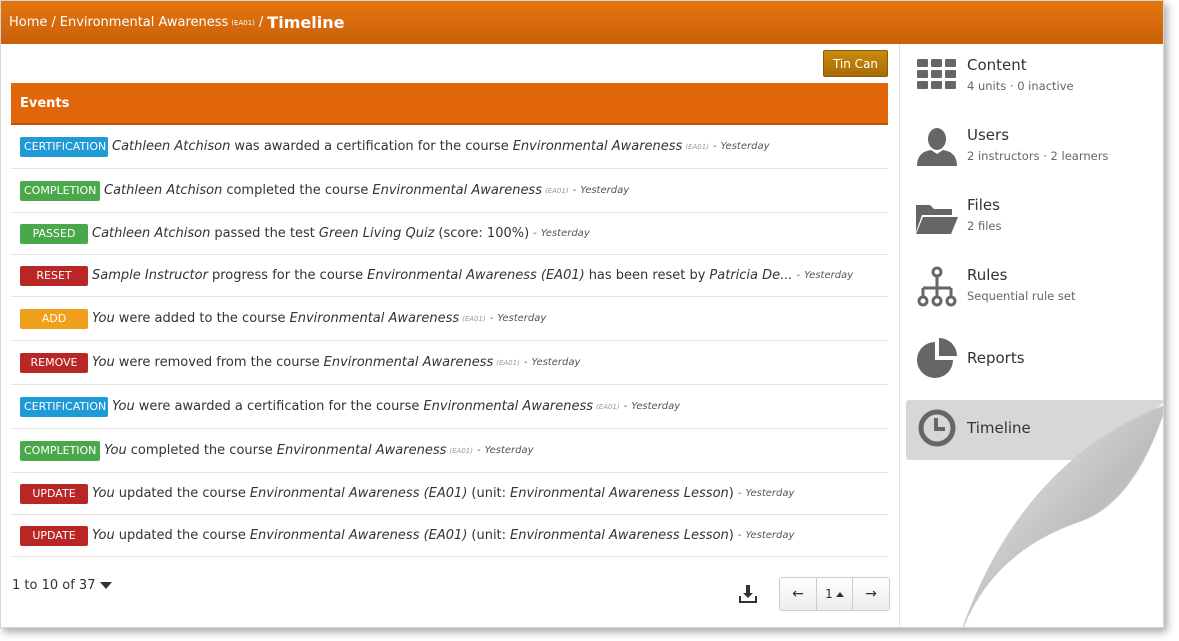 The image size is (1179, 641). I want to click on sidebar-item-content: Content 4 units · 0 inactive, so click(1039, 86).